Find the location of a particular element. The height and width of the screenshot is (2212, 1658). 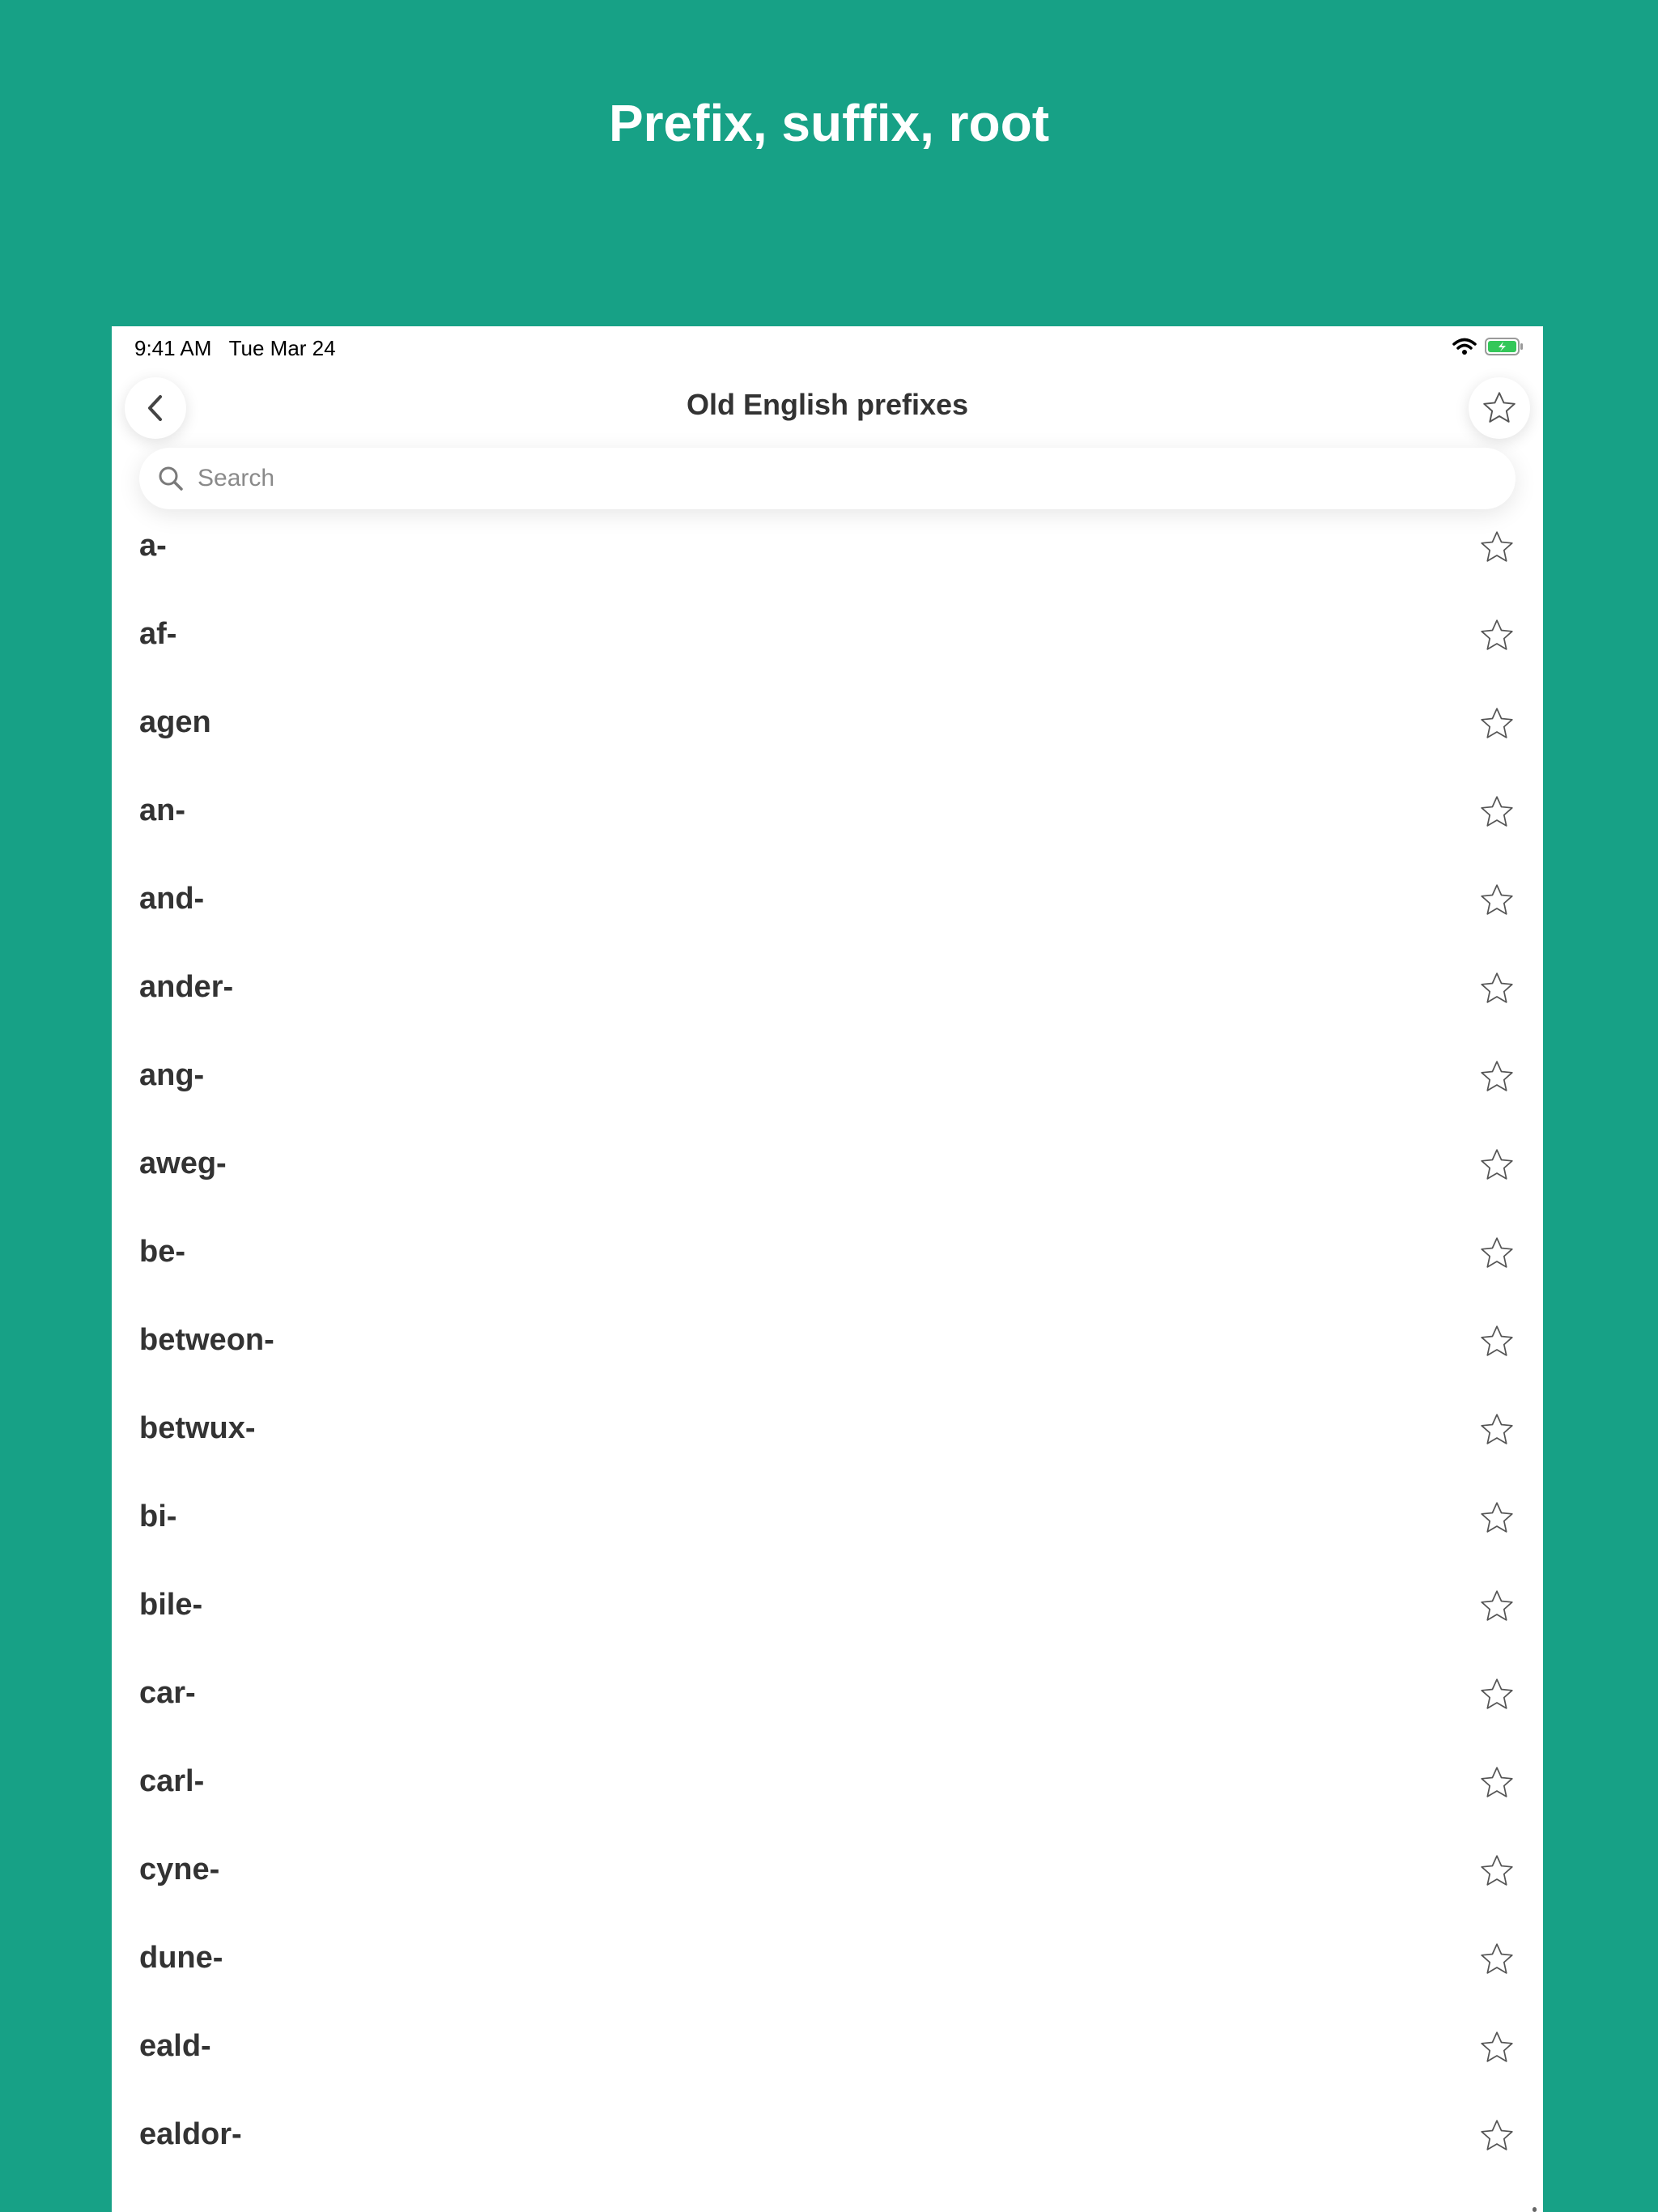

list-item: an- is located at coordinates (827, 812).